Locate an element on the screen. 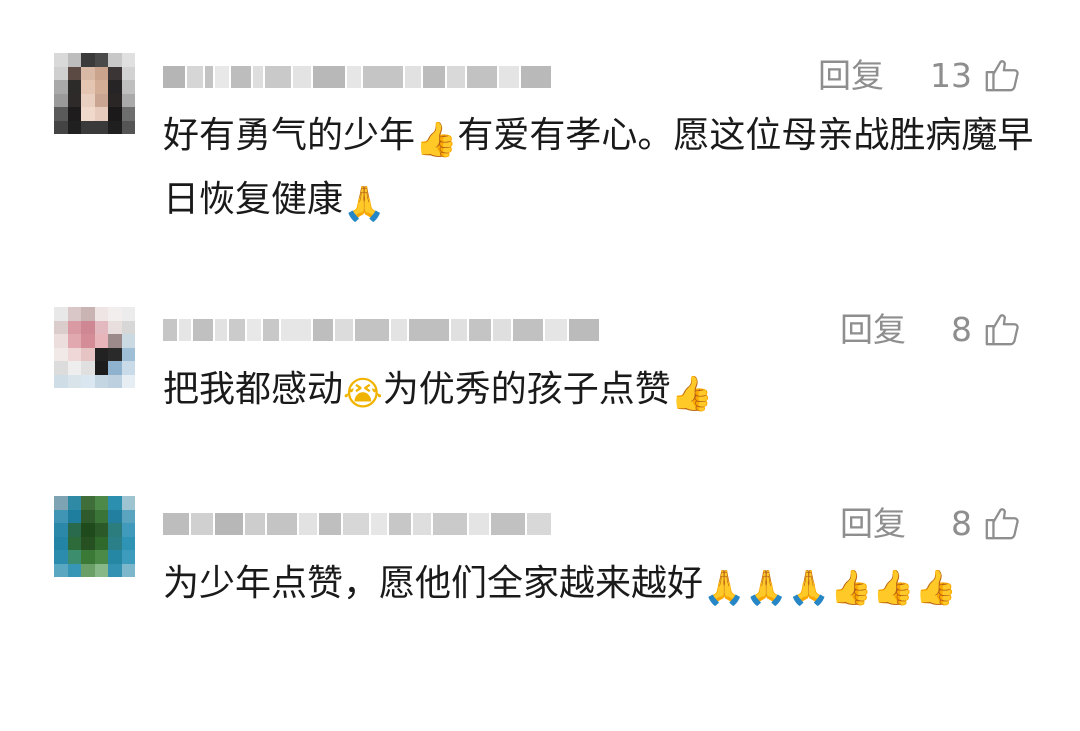  comment-text-part: 为优秀的孩子点赞 is located at coordinates (526, 389).